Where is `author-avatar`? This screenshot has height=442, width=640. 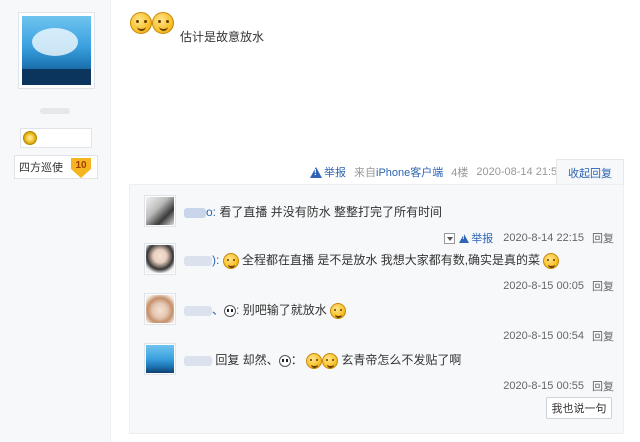 author-avatar is located at coordinates (56, 50).